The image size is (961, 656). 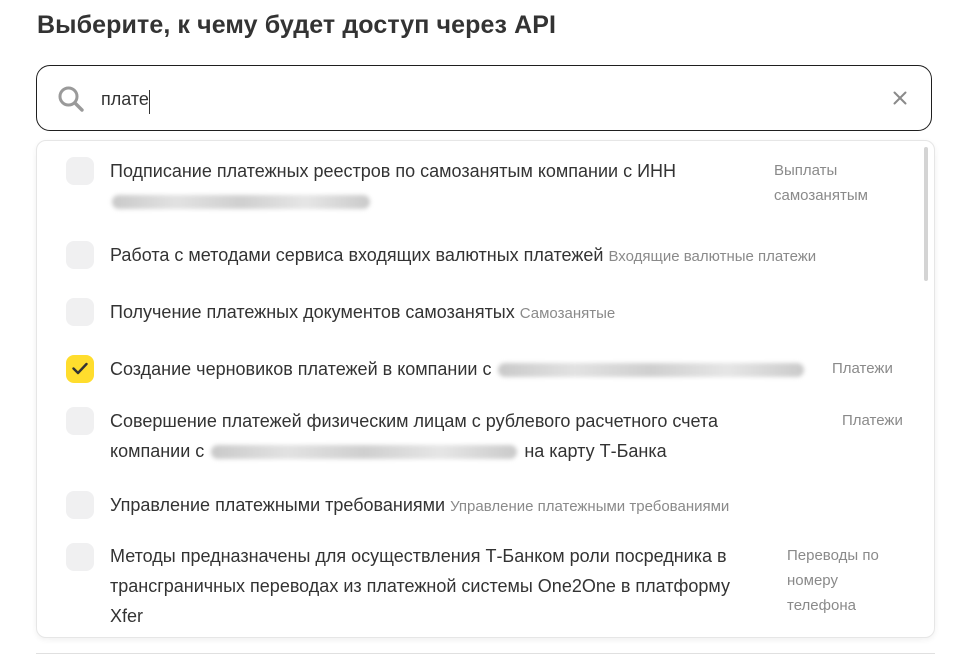 I want to click on checkmark-icon, so click(x=80, y=368).